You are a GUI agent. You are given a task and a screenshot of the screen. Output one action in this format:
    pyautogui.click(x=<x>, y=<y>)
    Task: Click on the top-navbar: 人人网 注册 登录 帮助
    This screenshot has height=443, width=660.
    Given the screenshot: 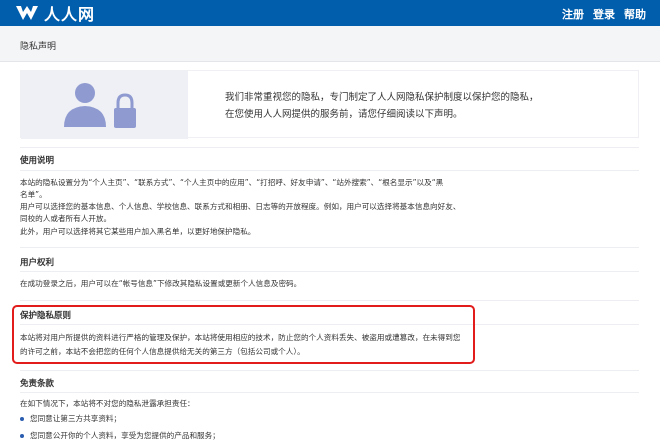 What is the action you would take?
    pyautogui.click(x=330, y=13)
    